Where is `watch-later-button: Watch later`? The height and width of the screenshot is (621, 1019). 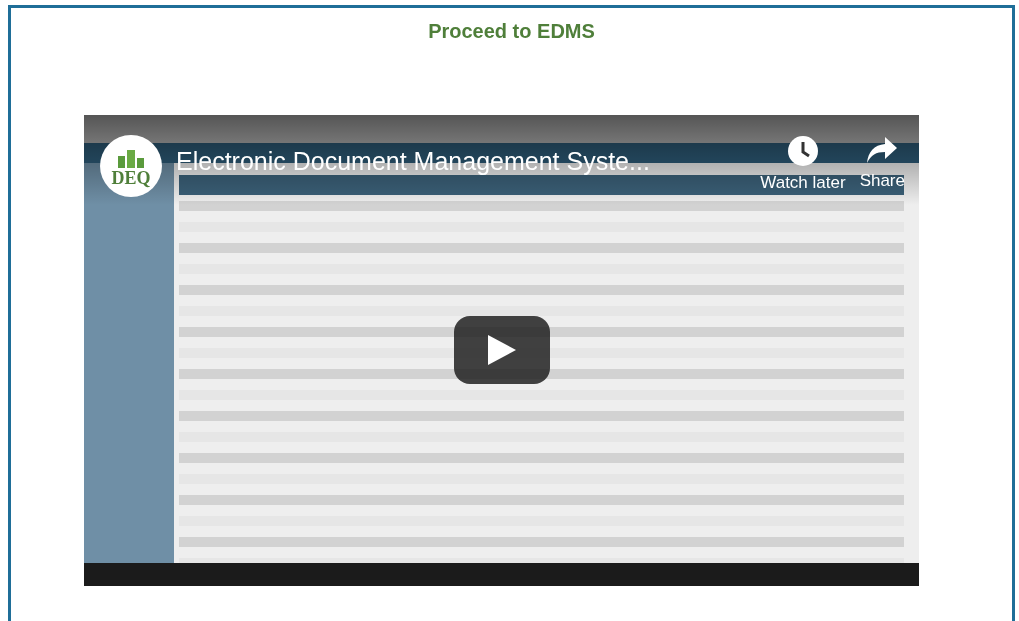 watch-later-button: Watch later is located at coordinates (803, 164).